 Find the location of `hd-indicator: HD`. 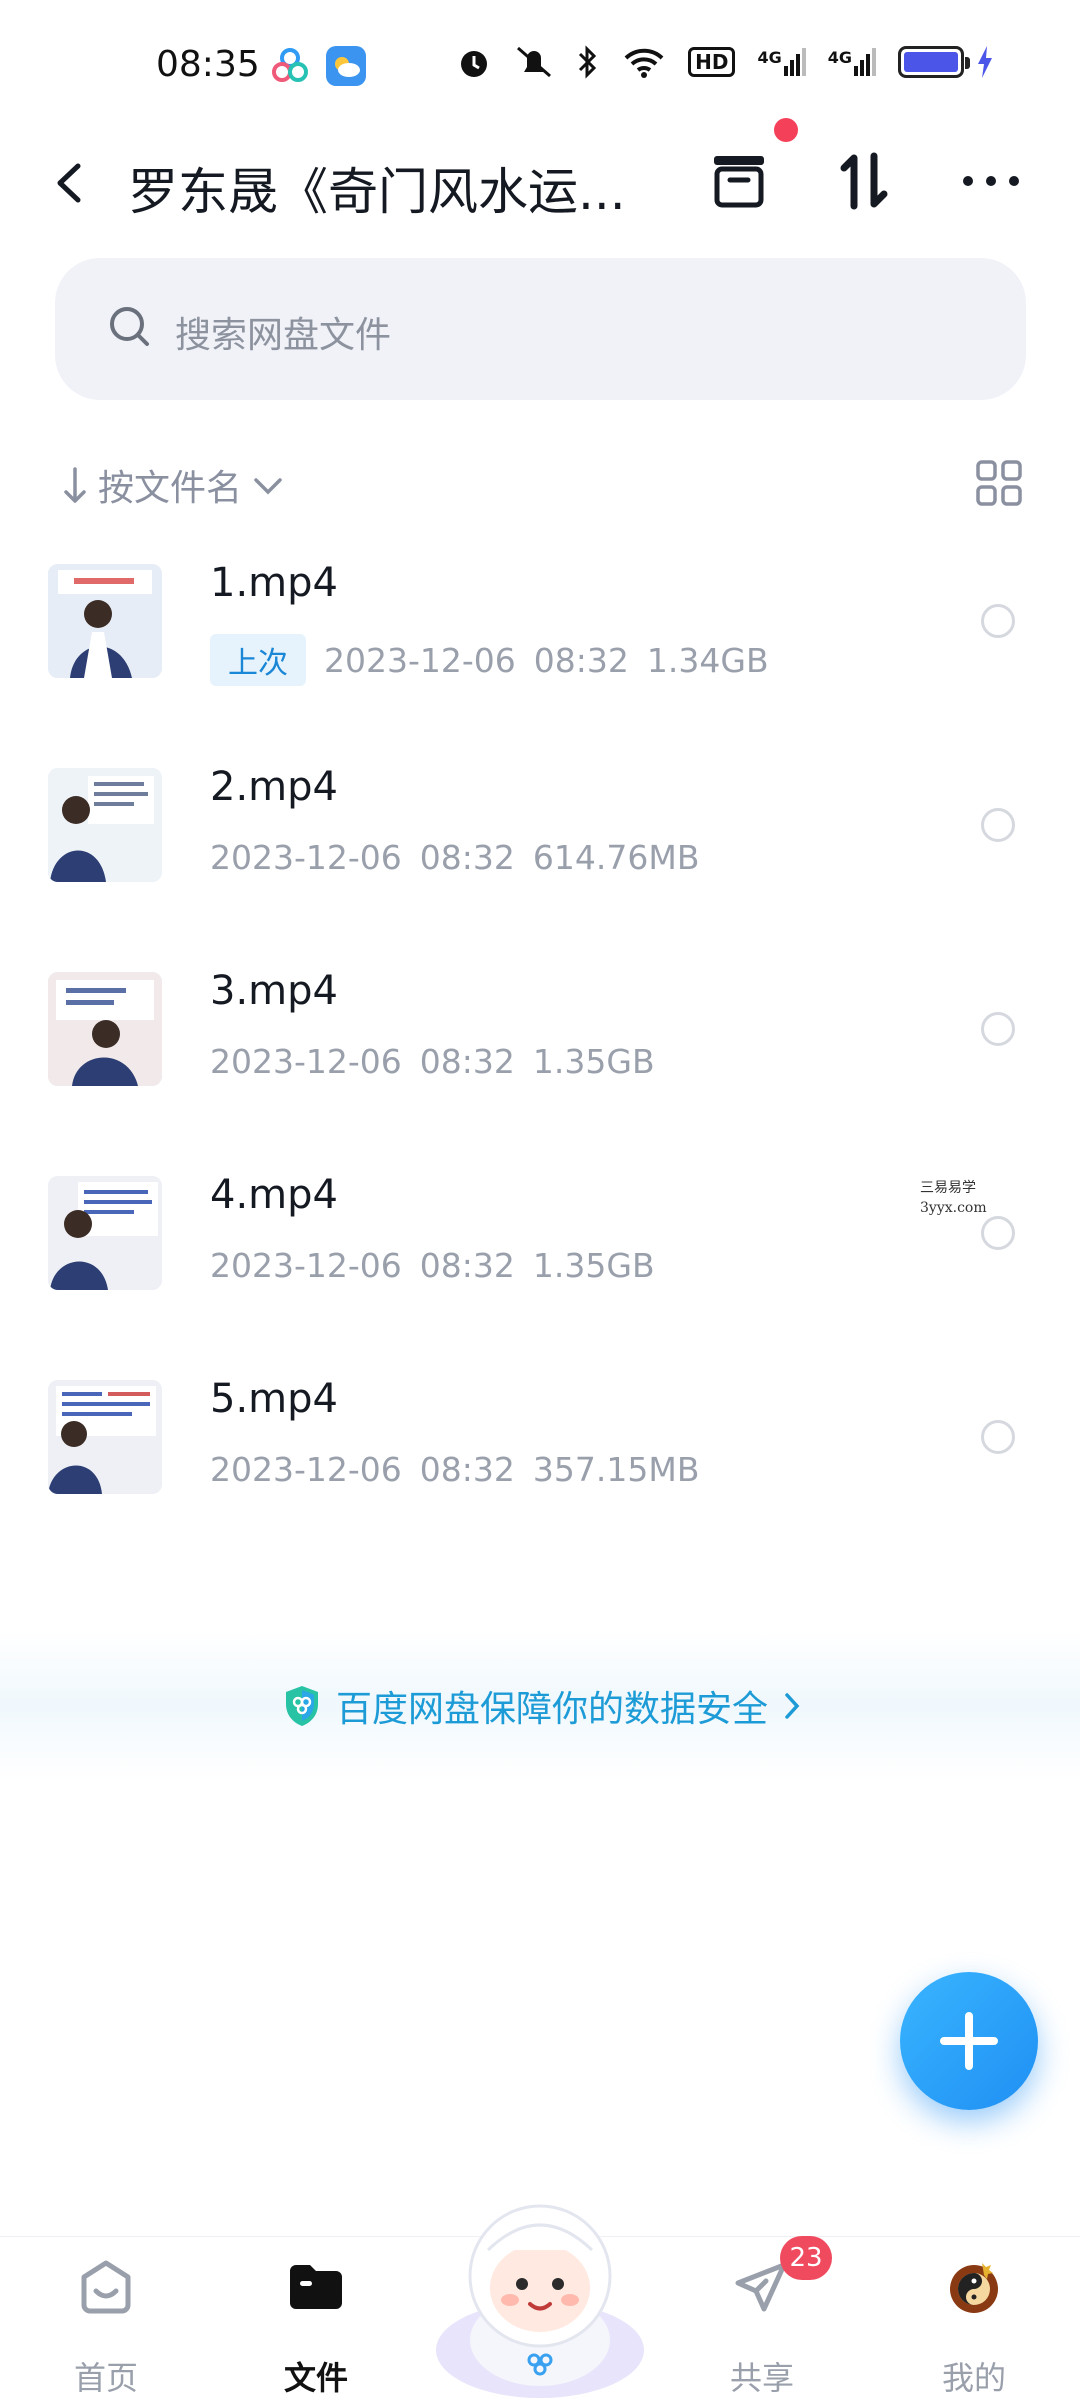

hd-indicator: HD is located at coordinates (712, 62).